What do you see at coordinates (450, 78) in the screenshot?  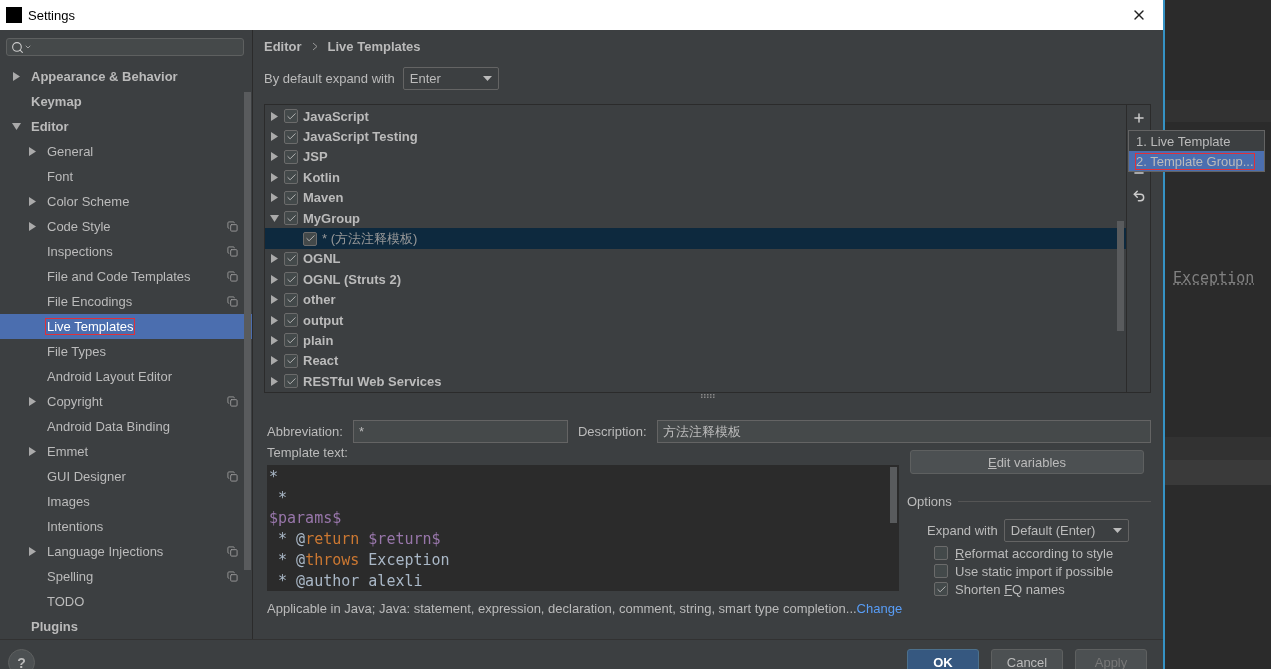 I see `expand-dropdown: Enter` at bounding box center [450, 78].